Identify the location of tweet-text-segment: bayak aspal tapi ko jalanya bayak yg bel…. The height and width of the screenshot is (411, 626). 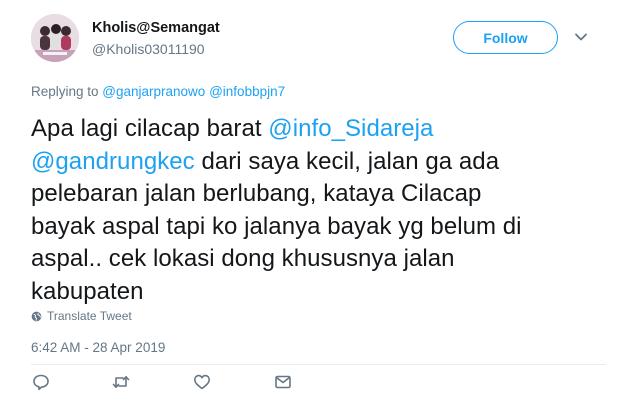
(276, 226).